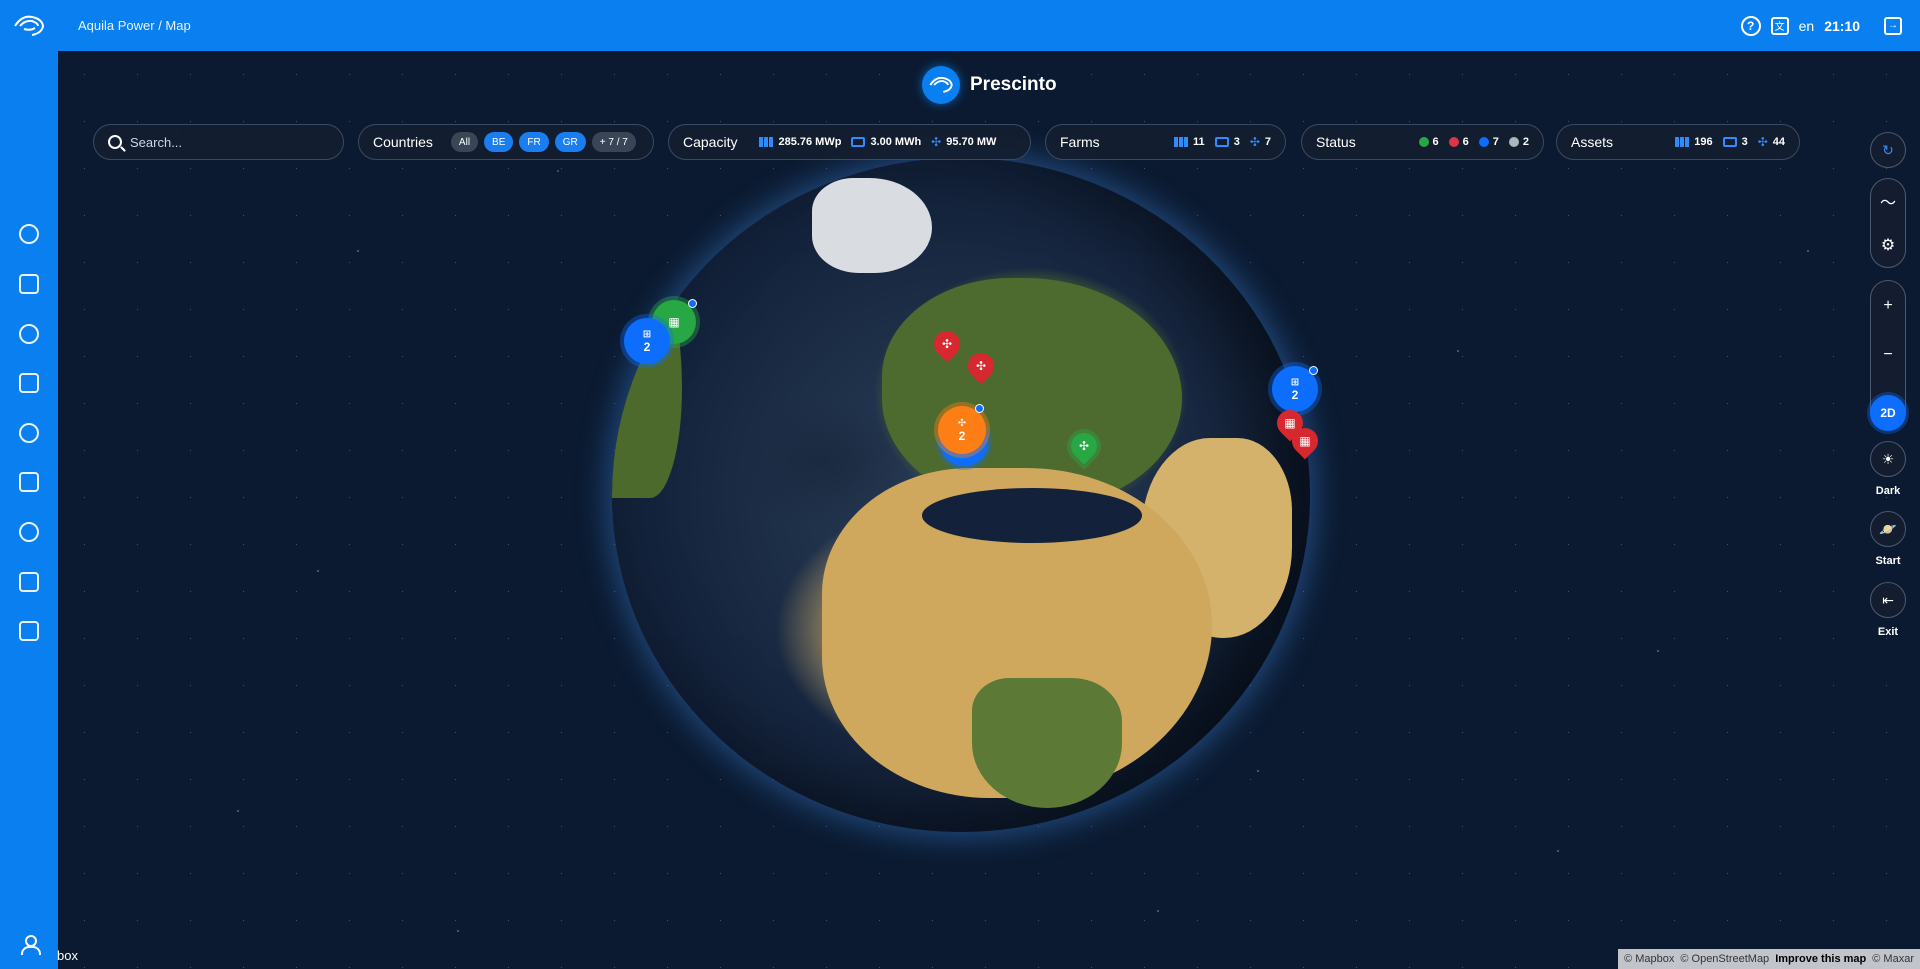  What do you see at coordinates (1080, 142) in the screenshot?
I see `farms-label: Farms` at bounding box center [1080, 142].